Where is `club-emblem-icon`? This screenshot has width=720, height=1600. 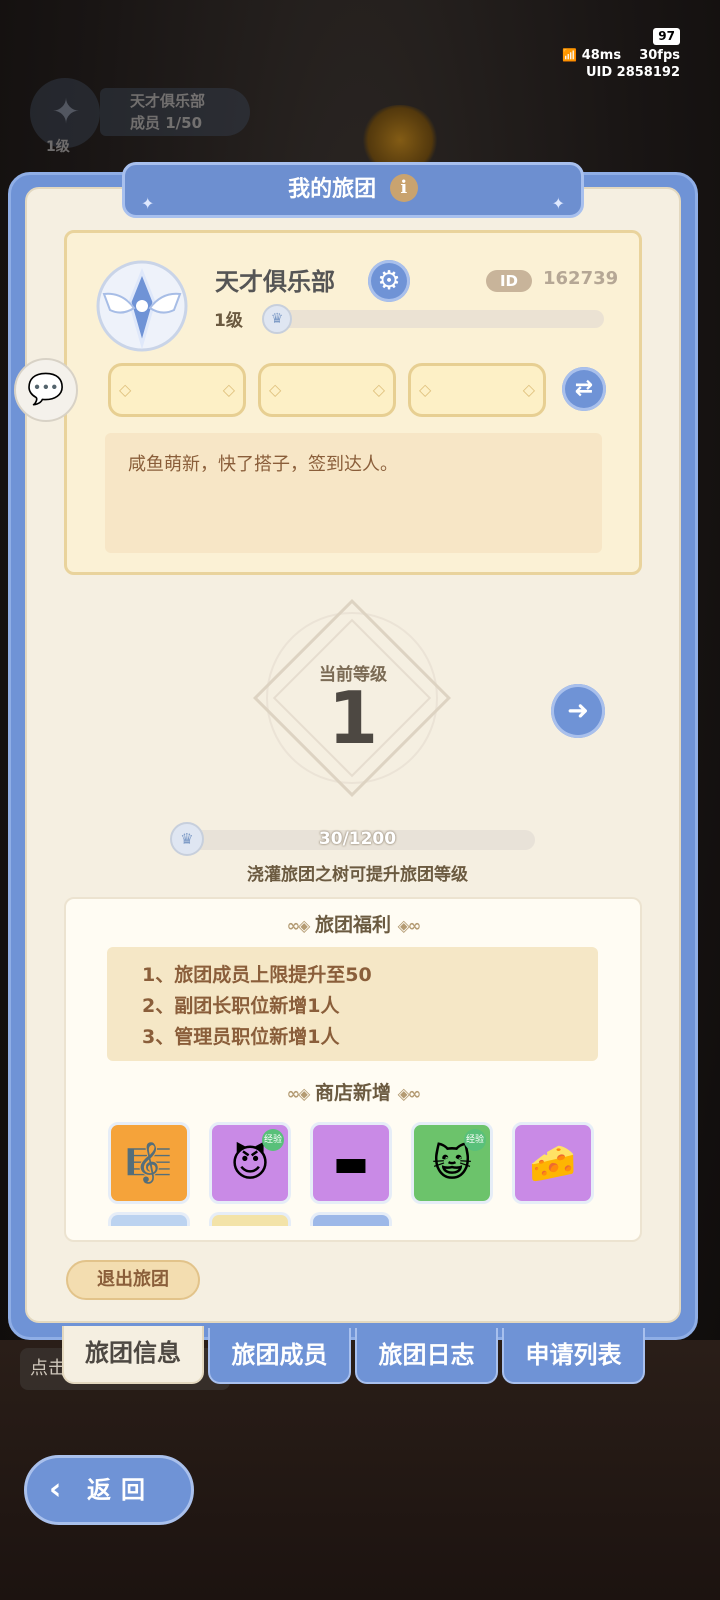
club-emblem-icon is located at coordinates (142, 306).